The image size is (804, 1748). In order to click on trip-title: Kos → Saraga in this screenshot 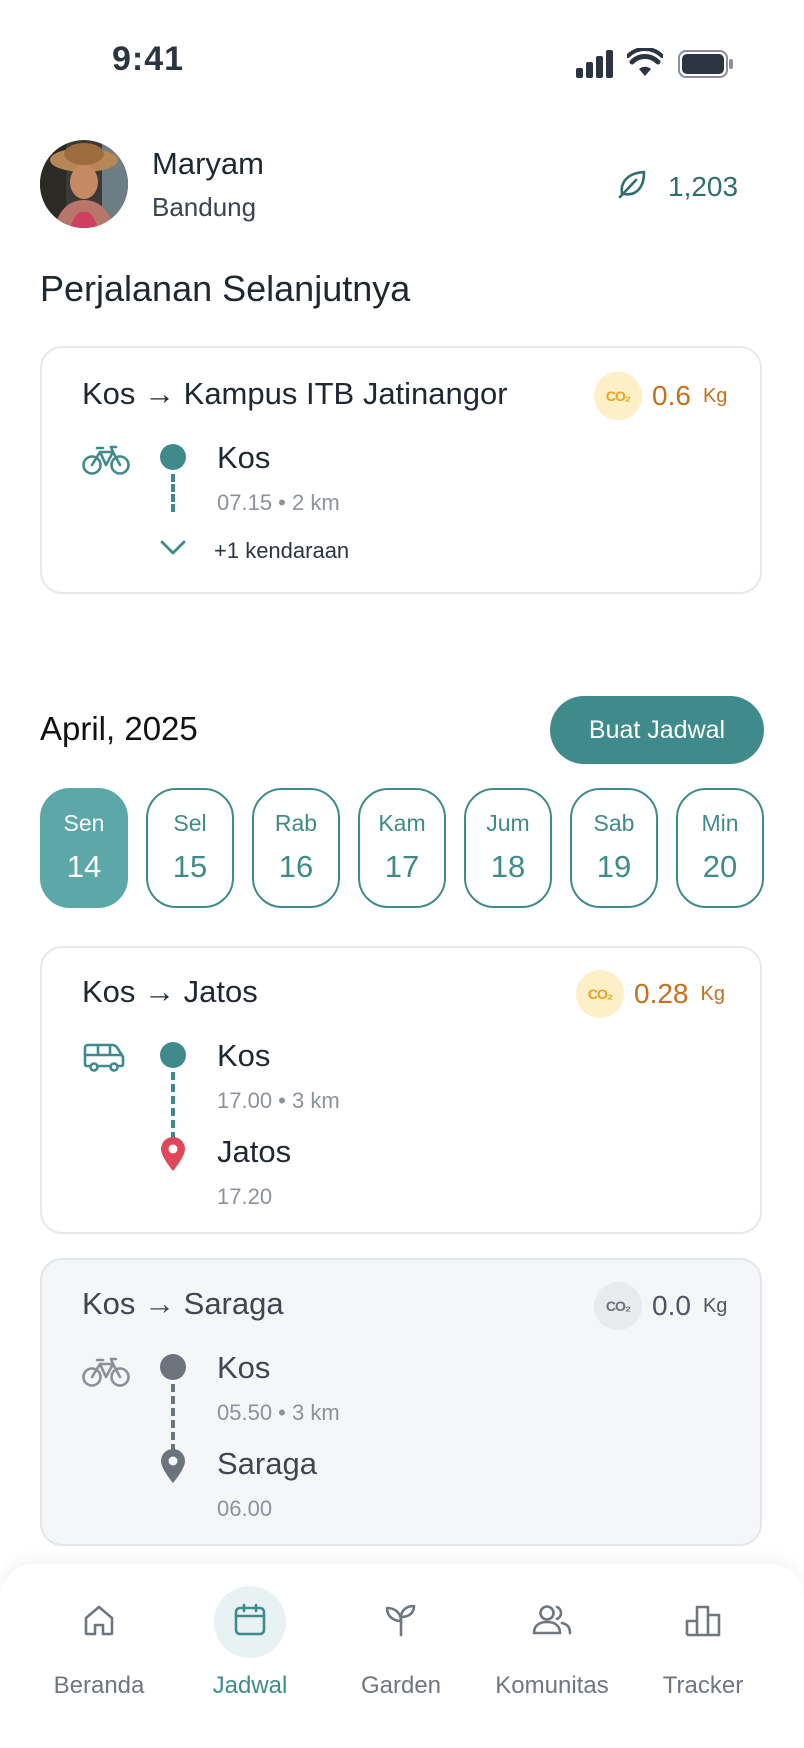, I will do `click(183, 1303)`.